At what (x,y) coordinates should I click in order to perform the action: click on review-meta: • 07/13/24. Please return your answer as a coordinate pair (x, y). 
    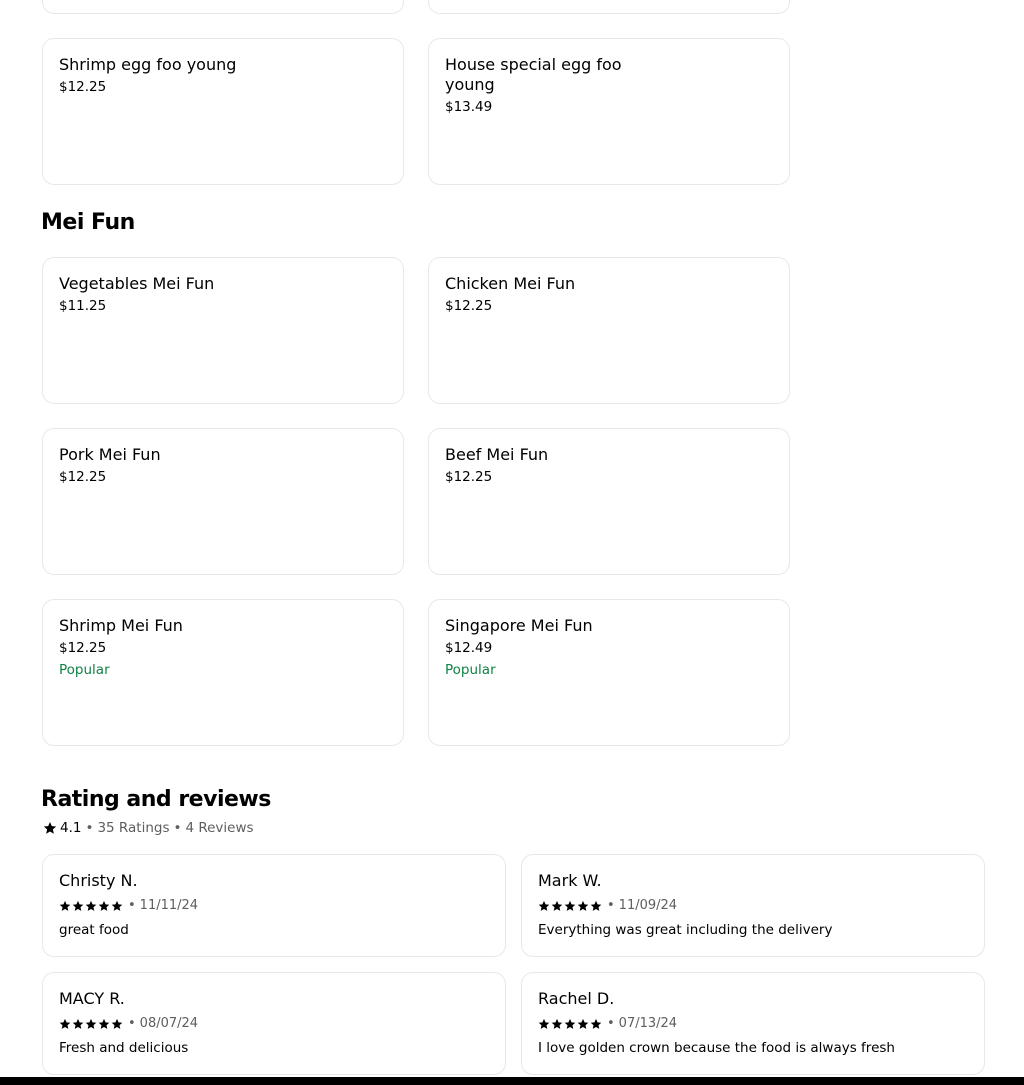
    Looking at the image, I should click on (753, 1024).